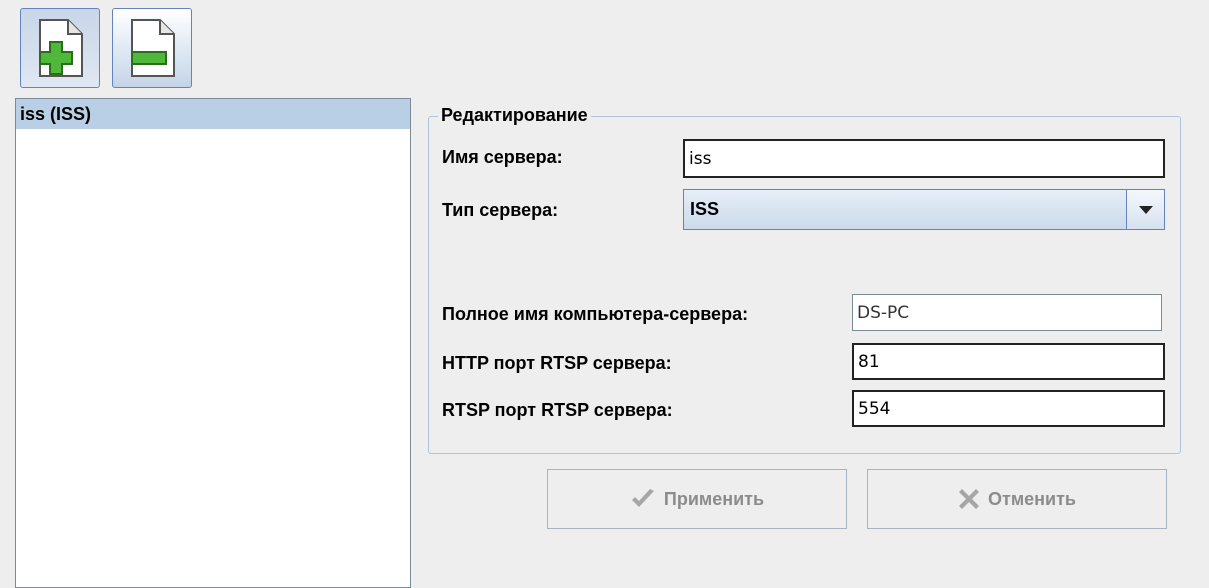  What do you see at coordinates (642, 498) in the screenshot?
I see `checkmark-icon` at bounding box center [642, 498].